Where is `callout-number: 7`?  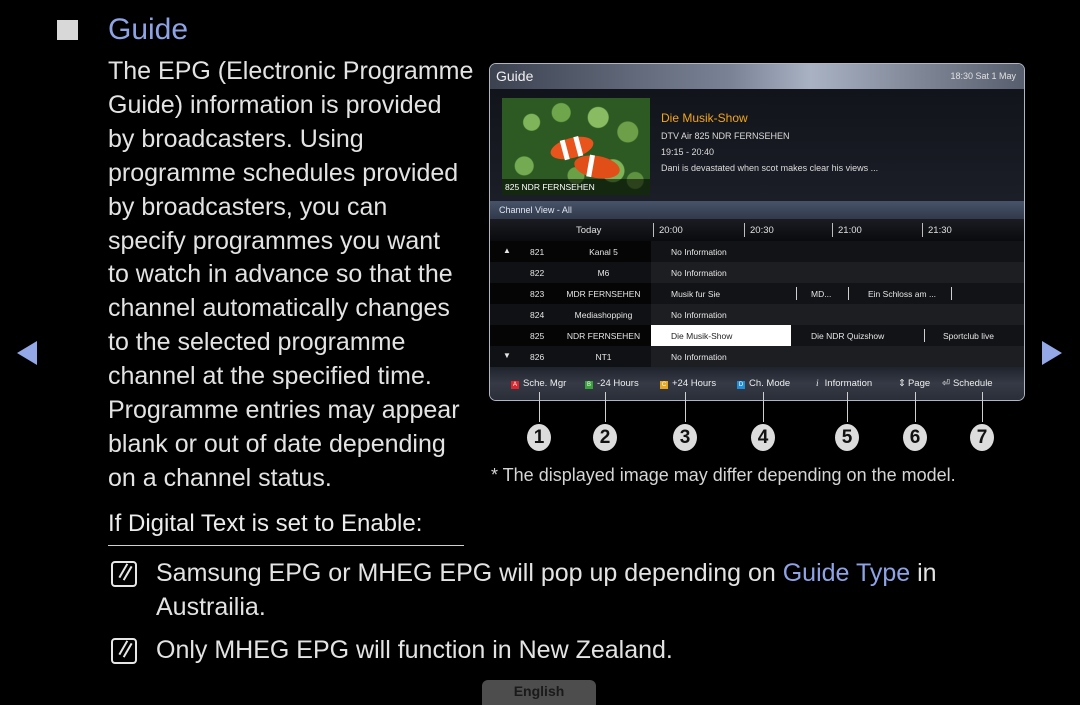
callout-number: 7 is located at coordinates (982, 437).